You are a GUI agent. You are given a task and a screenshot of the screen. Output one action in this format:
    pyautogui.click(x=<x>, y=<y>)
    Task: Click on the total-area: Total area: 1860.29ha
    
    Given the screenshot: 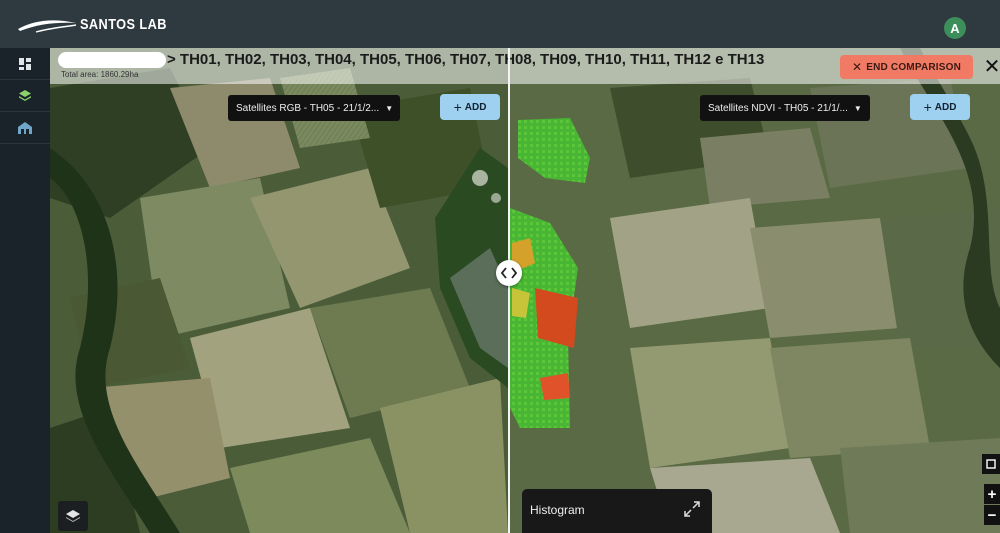 What is the action you would take?
    pyautogui.click(x=100, y=74)
    